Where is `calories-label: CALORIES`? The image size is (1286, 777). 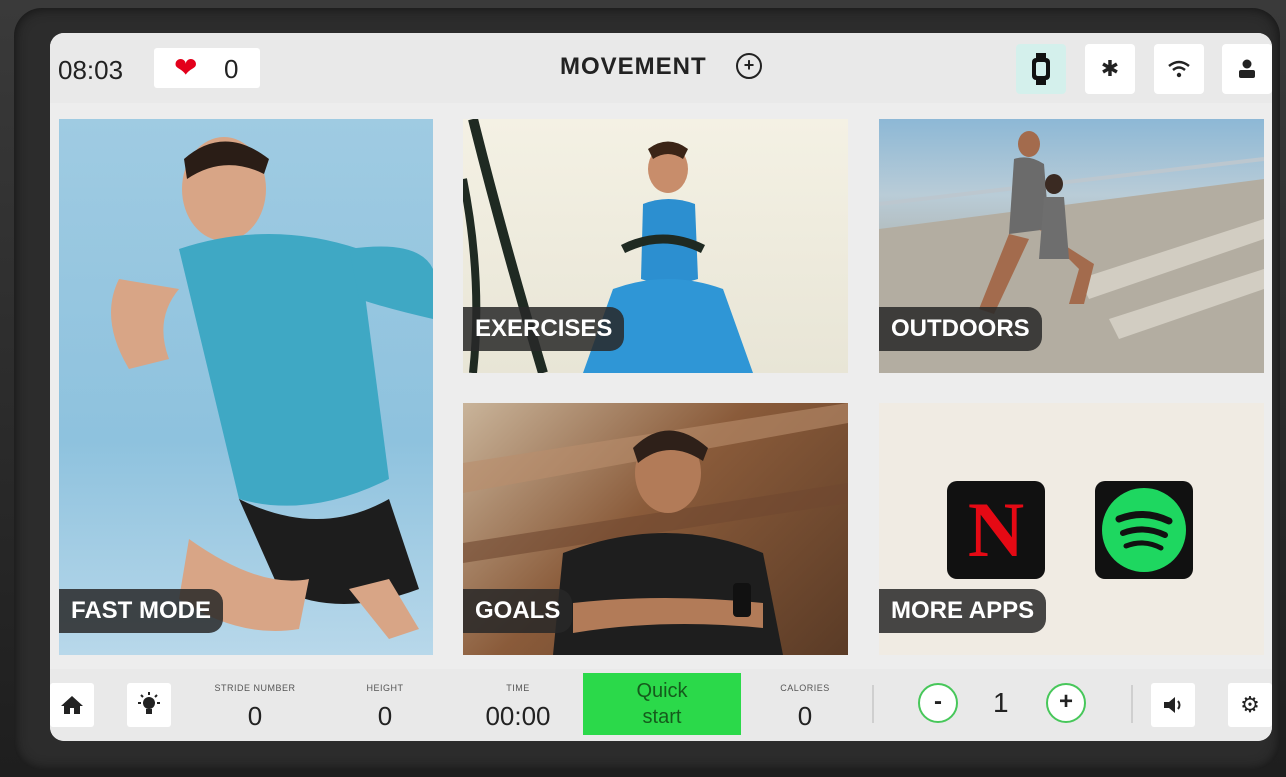
calories-label: CALORIES is located at coordinates (805, 688).